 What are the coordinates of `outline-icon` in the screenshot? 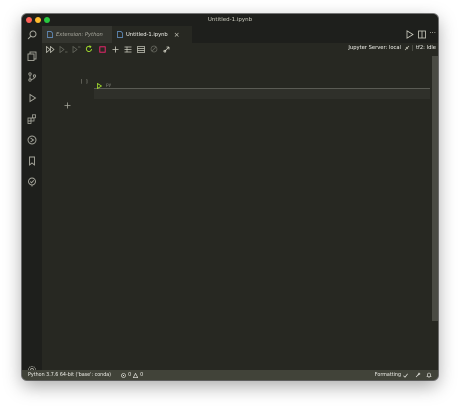 It's located at (141, 49).